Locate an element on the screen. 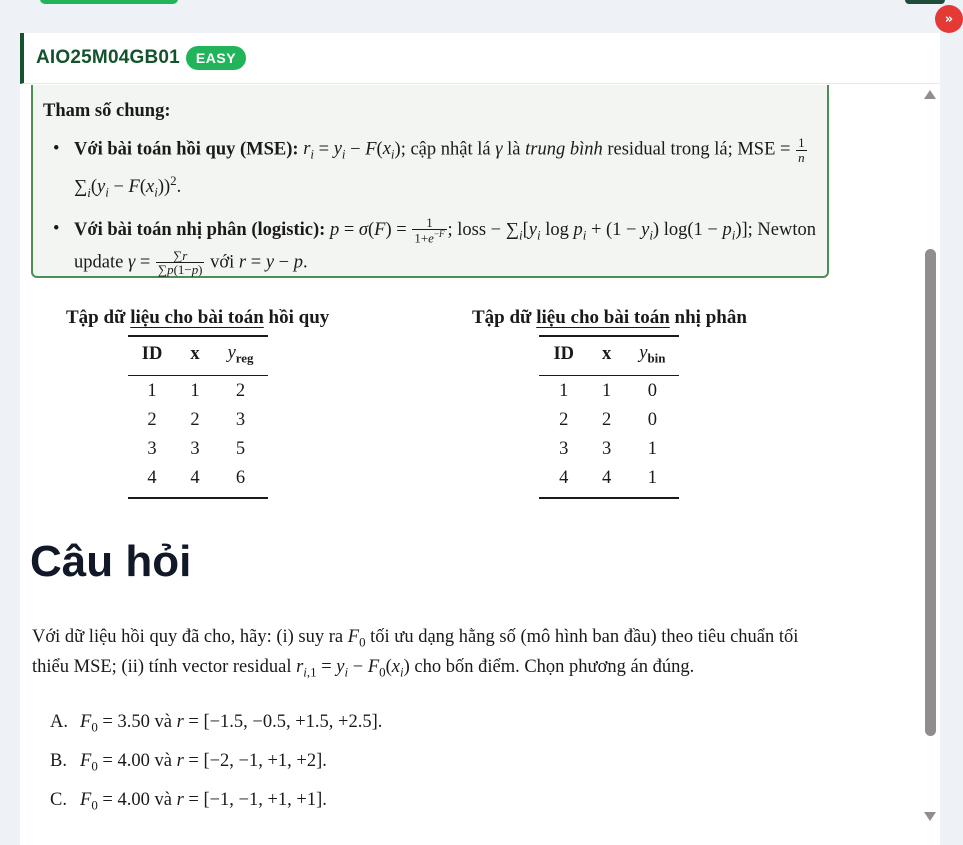 The height and width of the screenshot is (845, 963). chevrons-down-icon: » is located at coordinates (949, 19).